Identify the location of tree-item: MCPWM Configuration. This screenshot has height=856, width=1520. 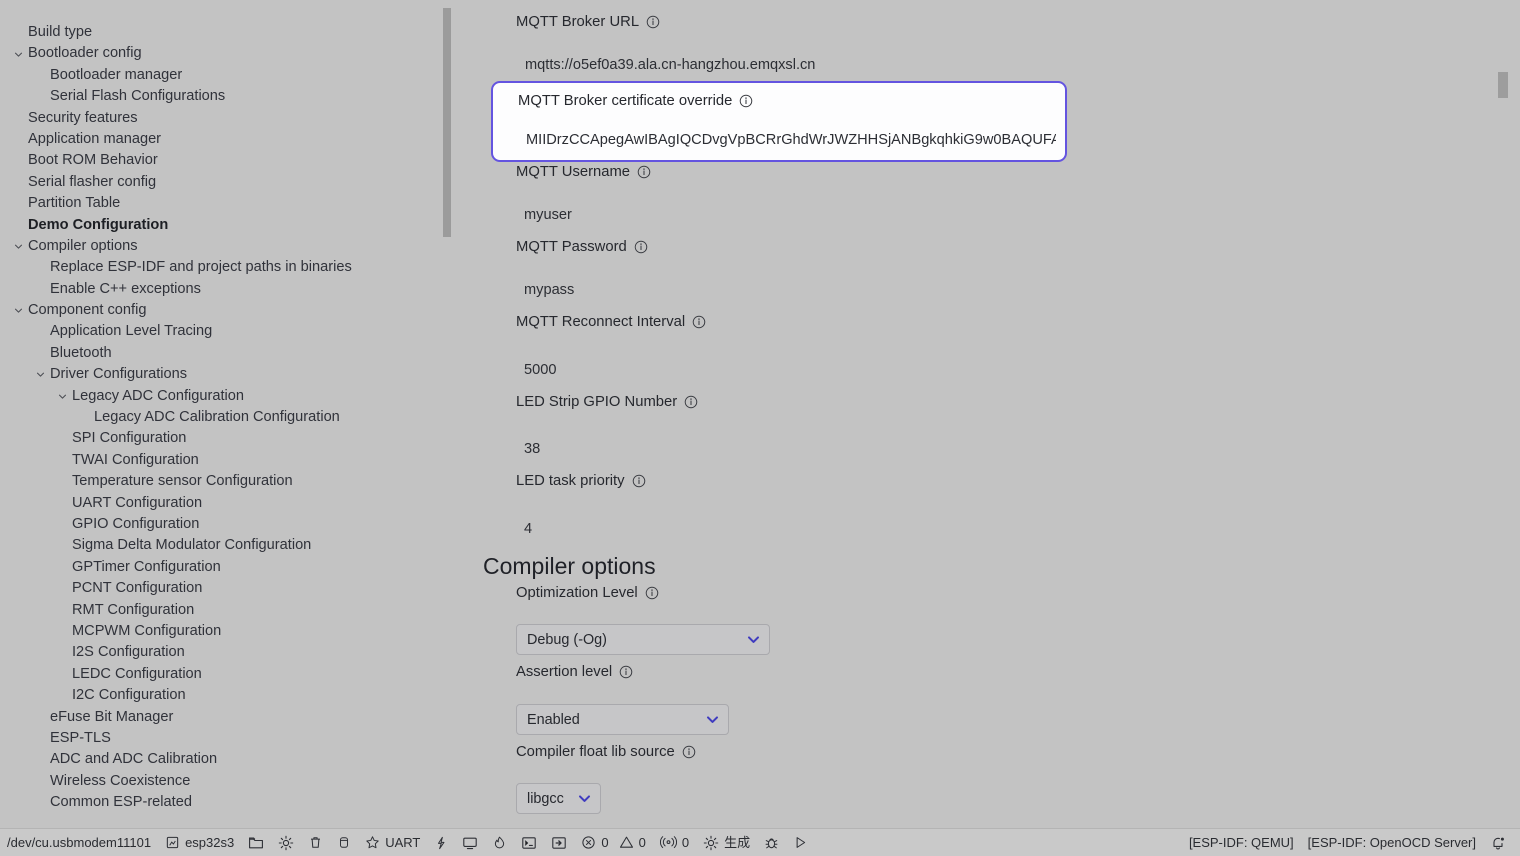
(226, 631).